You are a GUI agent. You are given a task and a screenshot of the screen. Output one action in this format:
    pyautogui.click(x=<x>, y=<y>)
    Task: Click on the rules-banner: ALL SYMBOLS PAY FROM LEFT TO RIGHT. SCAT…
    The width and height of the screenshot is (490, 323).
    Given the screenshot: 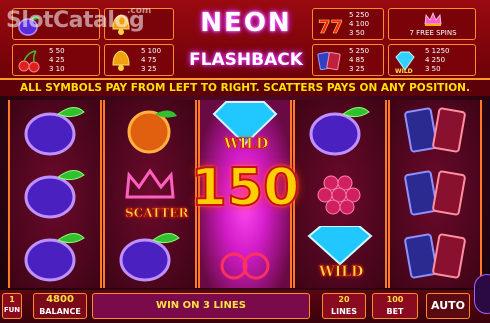 What is the action you would take?
    pyautogui.click(x=245, y=88)
    